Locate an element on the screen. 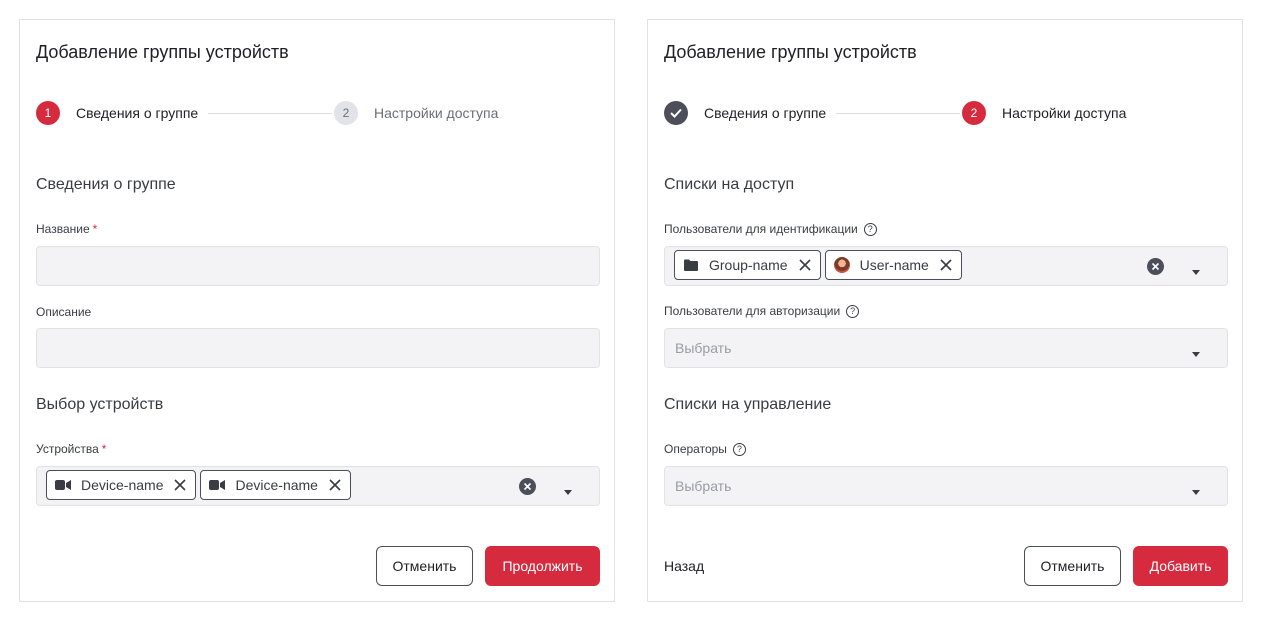 Image resolution: width=1264 pixels, height=622 pixels. ident-chips: Group-name User-name is located at coordinates (818, 265).